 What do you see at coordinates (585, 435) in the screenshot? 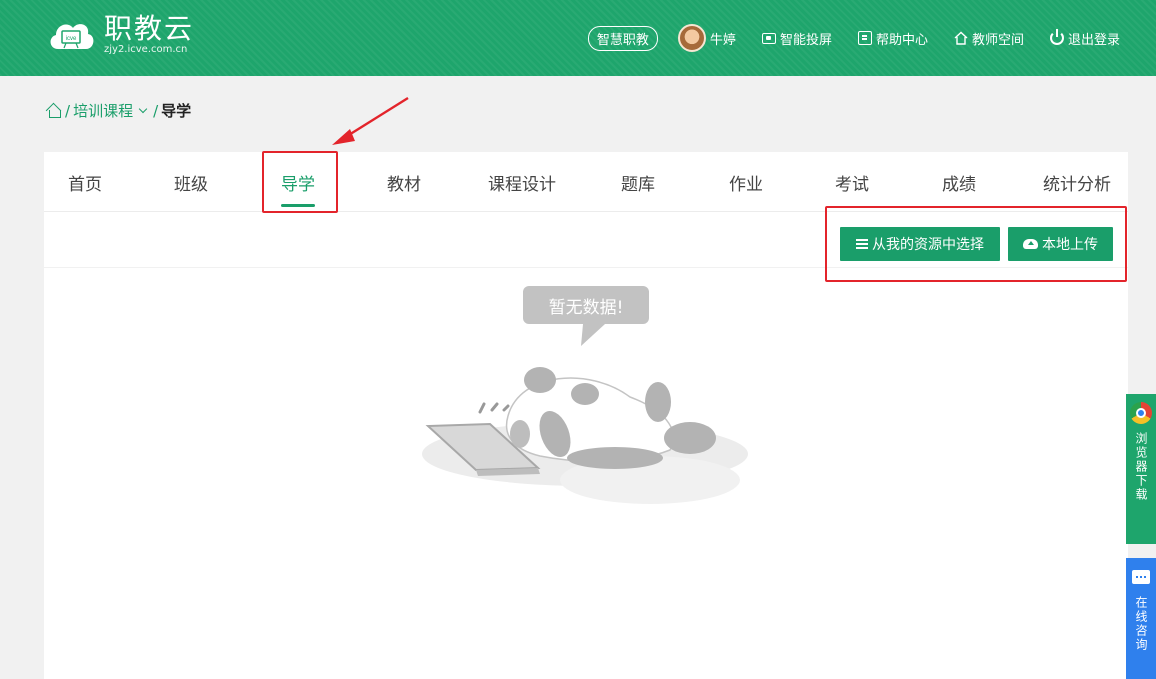
I see `sleeping-panda-illustration` at bounding box center [585, 435].